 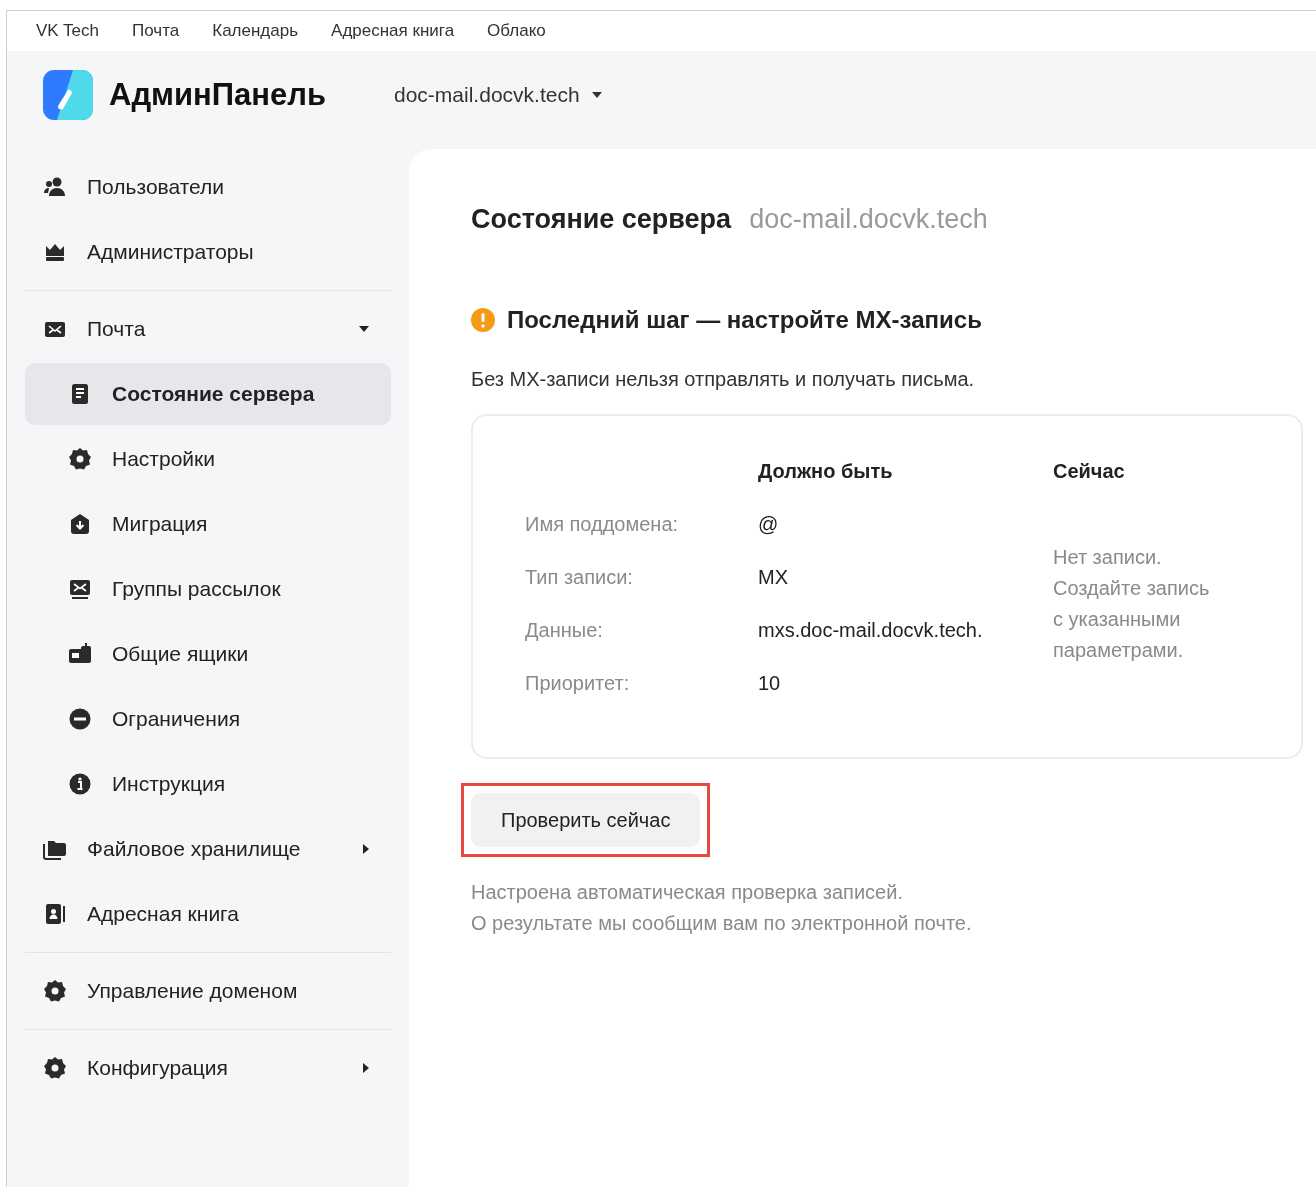 I want to click on sidebar-item: Файловое хранилище, so click(x=208, y=849).